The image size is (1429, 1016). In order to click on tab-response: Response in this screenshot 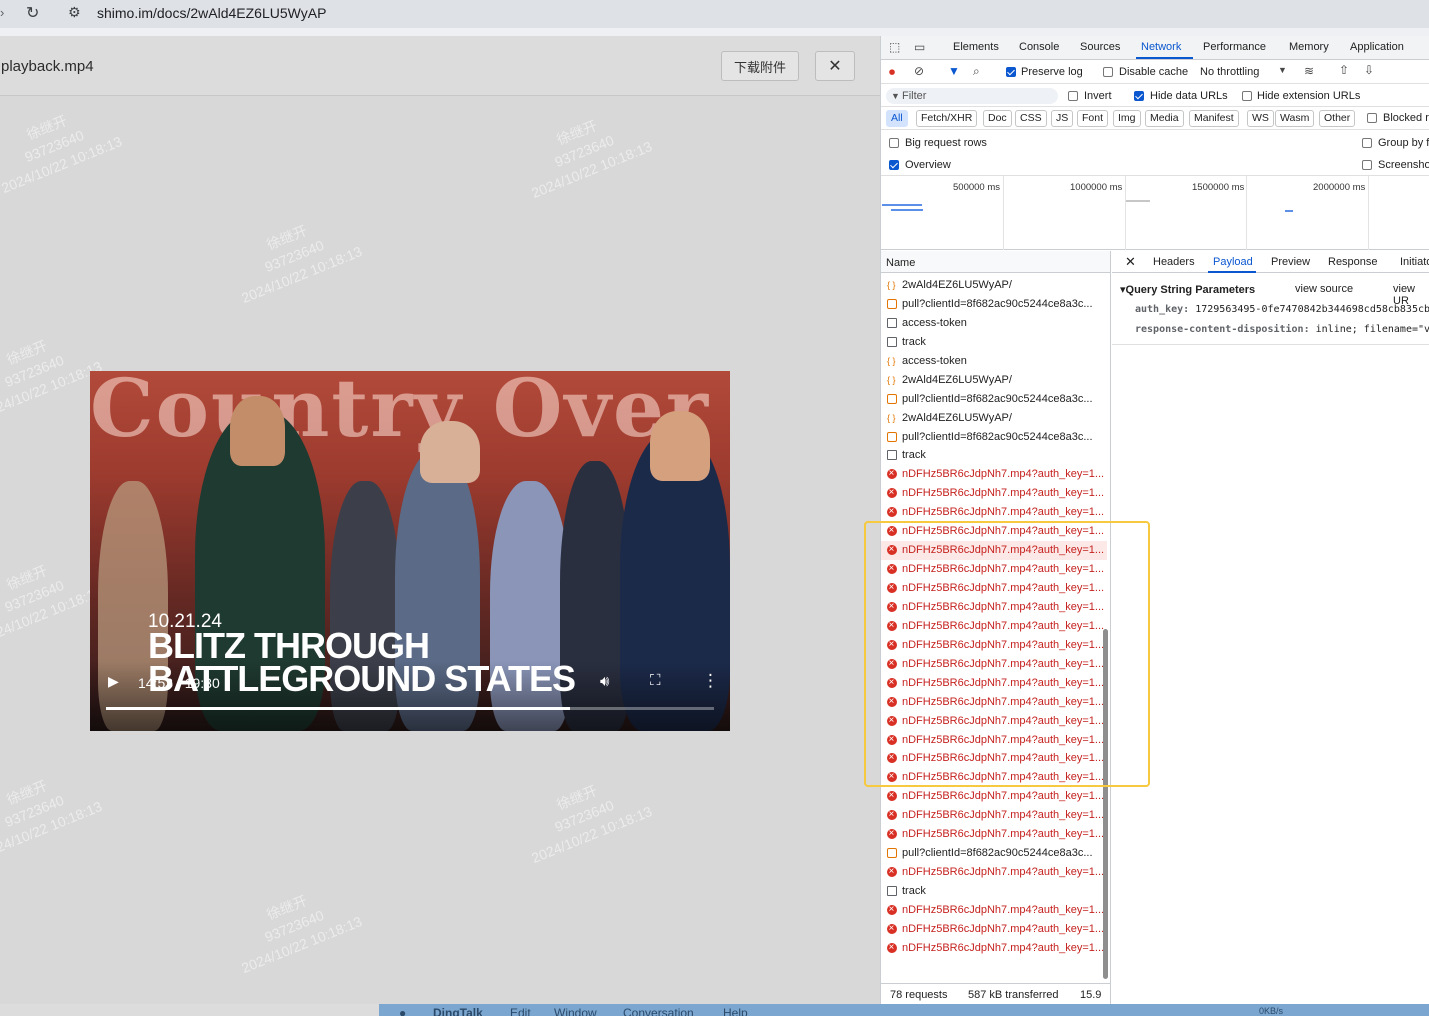, I will do `click(1353, 262)`.